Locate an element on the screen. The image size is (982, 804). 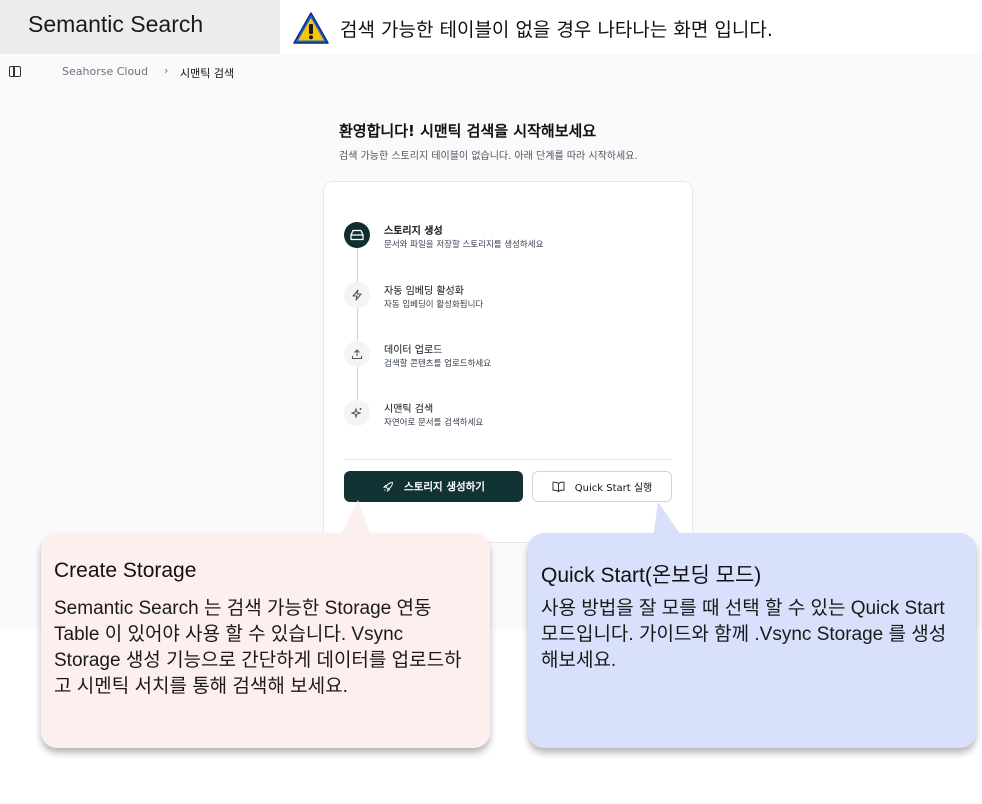
divider is located at coordinates (508, 459).